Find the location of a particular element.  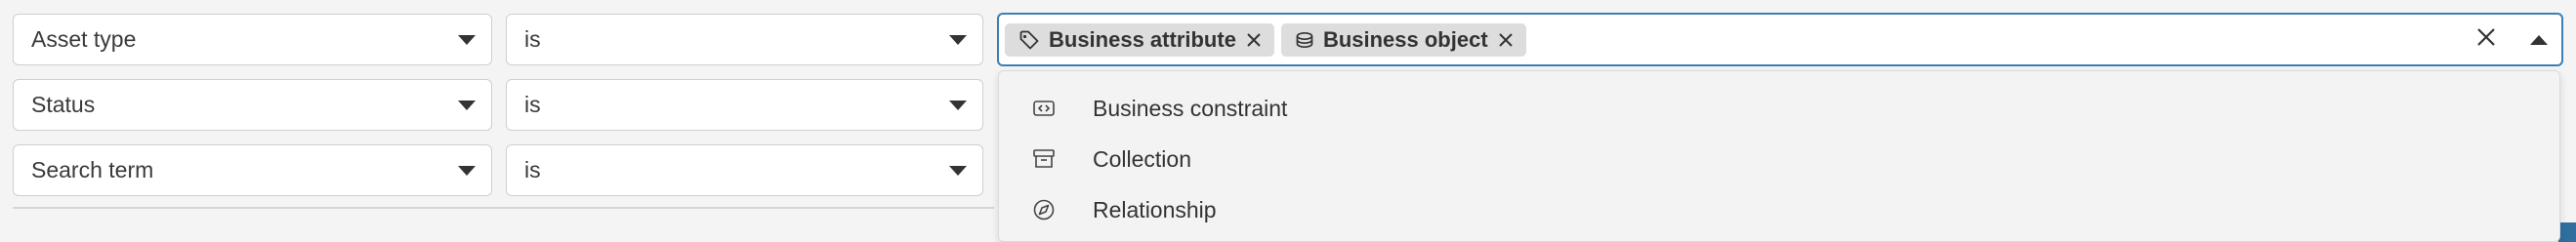

field-select-search-term: Search term is located at coordinates (252, 170).